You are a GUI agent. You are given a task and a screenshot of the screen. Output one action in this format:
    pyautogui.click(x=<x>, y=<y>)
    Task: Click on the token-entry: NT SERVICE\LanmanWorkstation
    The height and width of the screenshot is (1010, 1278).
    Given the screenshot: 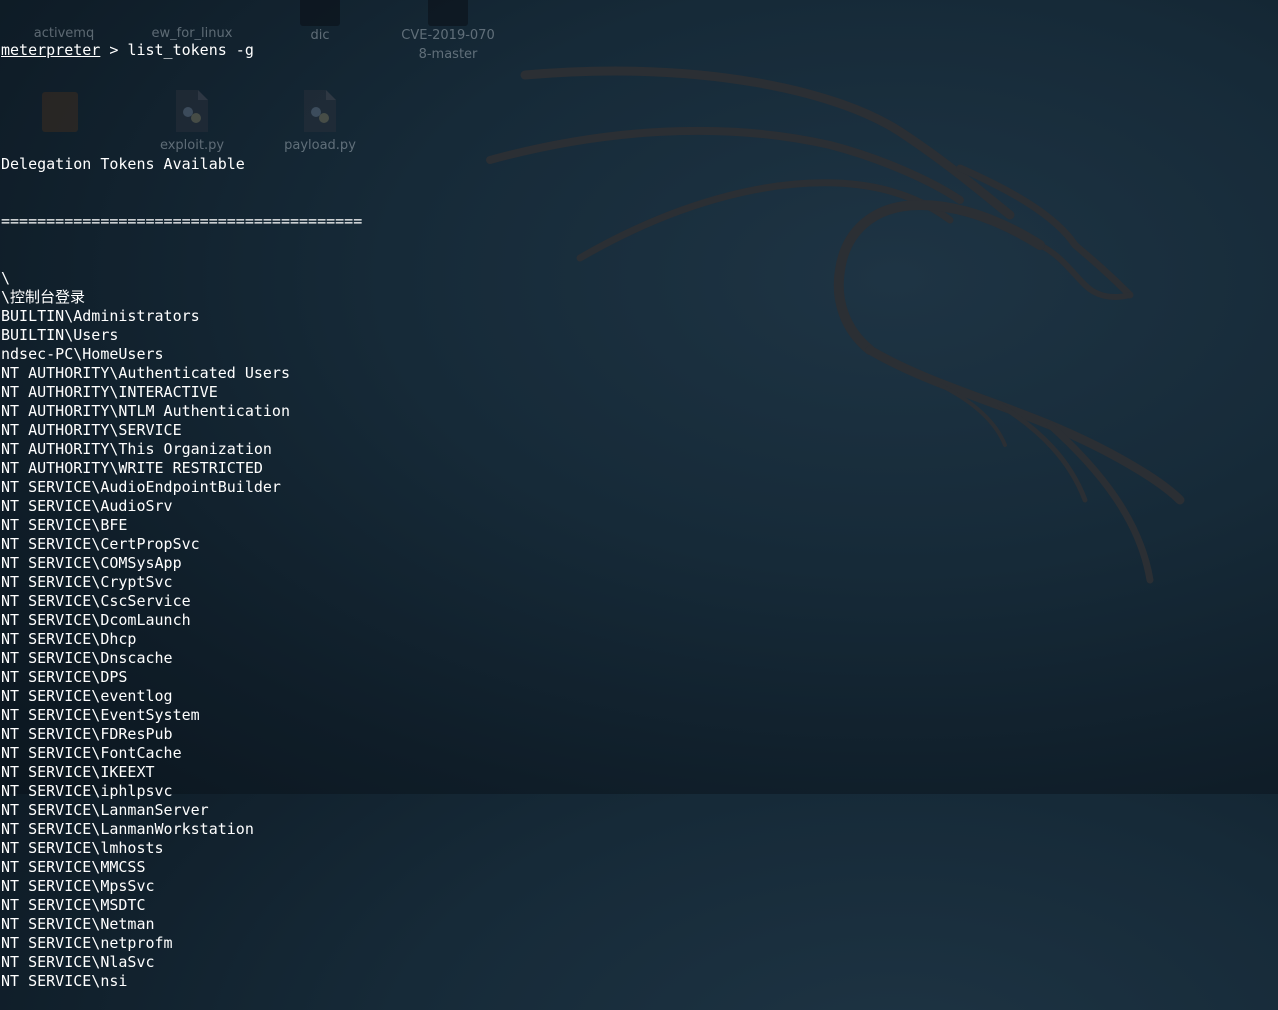 What is the action you would take?
    pyautogui.click(x=127, y=829)
    